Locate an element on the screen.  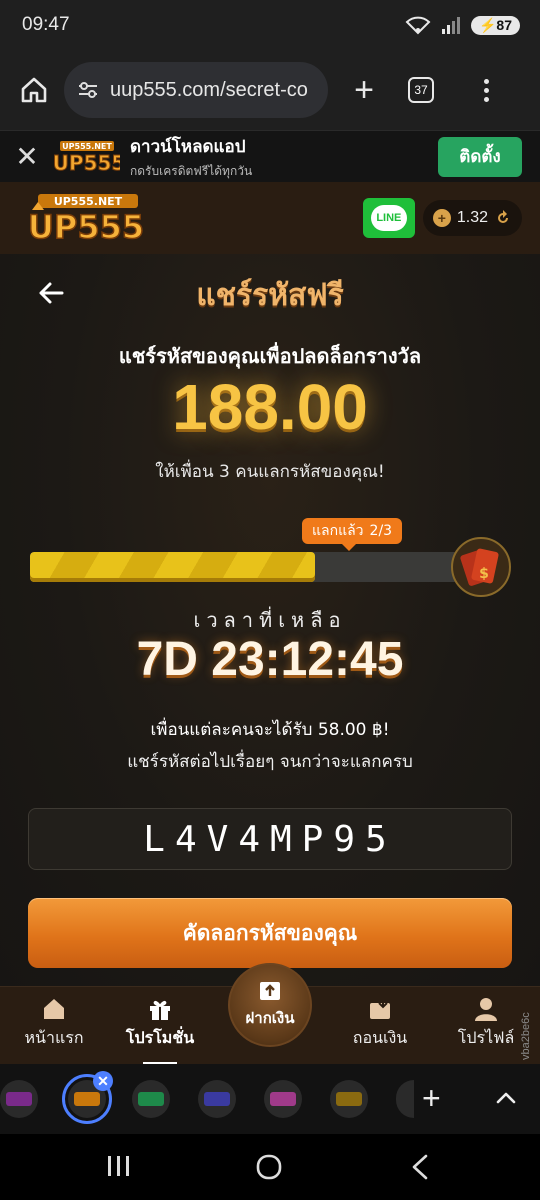
share-subtitle: แชร์รหัสของคุณเพื่อปลดล็อกรางวัล is located at coordinates (270, 356).